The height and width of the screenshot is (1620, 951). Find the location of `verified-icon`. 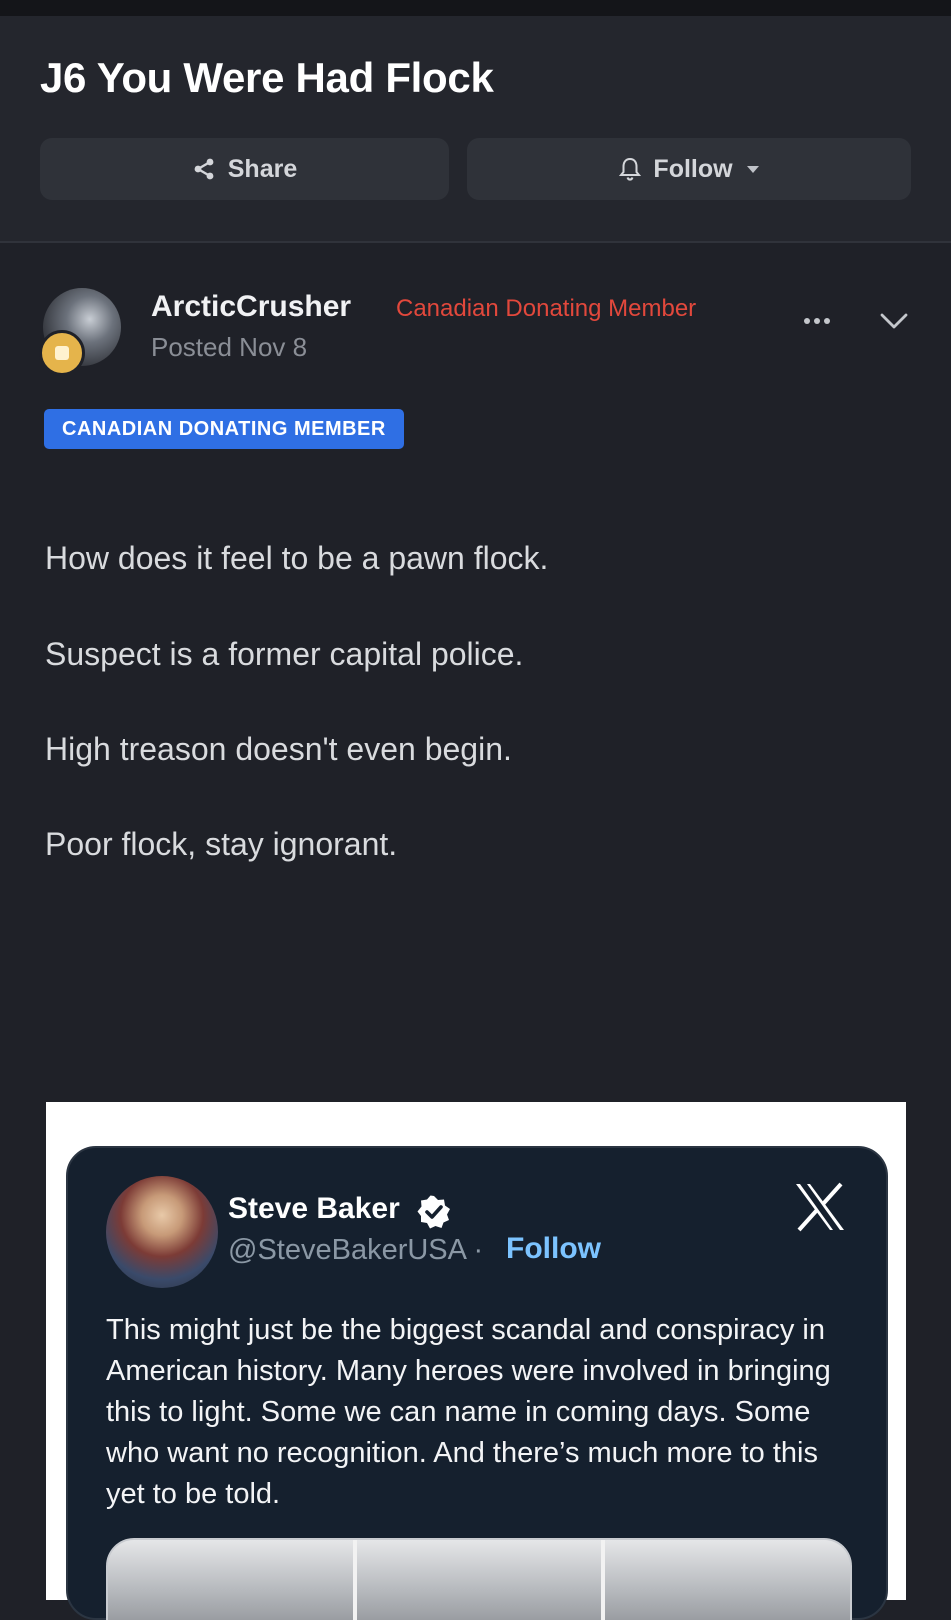

verified-icon is located at coordinates (433, 1212).